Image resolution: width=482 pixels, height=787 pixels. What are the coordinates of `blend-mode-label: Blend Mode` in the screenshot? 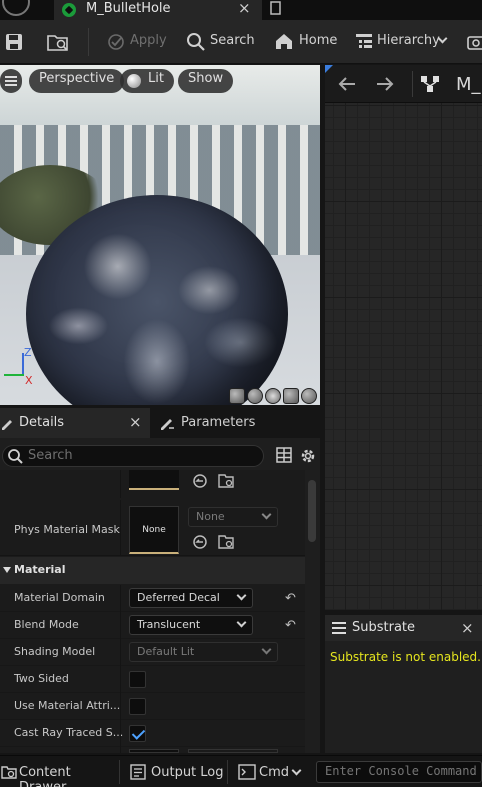 It's located at (46, 624).